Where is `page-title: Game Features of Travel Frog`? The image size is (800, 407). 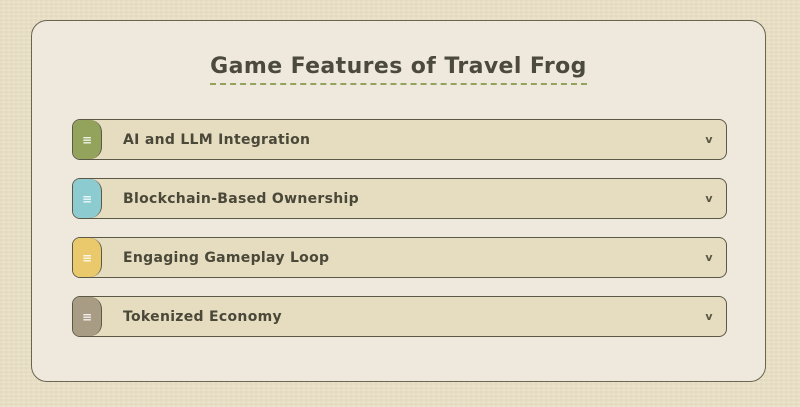
page-title: Game Features of Travel Frog is located at coordinates (398, 69).